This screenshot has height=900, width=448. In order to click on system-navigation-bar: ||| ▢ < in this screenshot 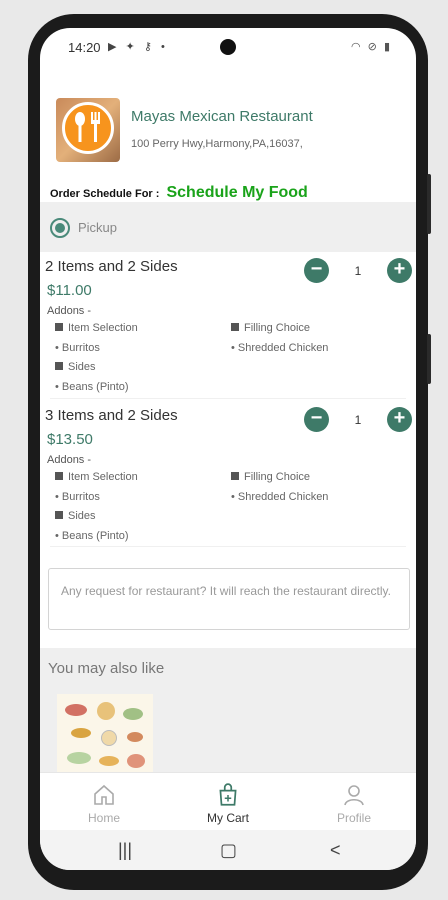, I will do `click(228, 850)`.